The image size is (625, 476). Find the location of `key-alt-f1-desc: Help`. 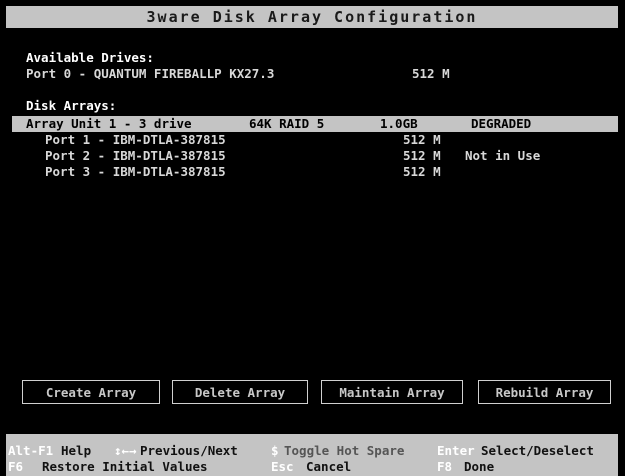

key-alt-f1-desc: Help is located at coordinates (76, 450).